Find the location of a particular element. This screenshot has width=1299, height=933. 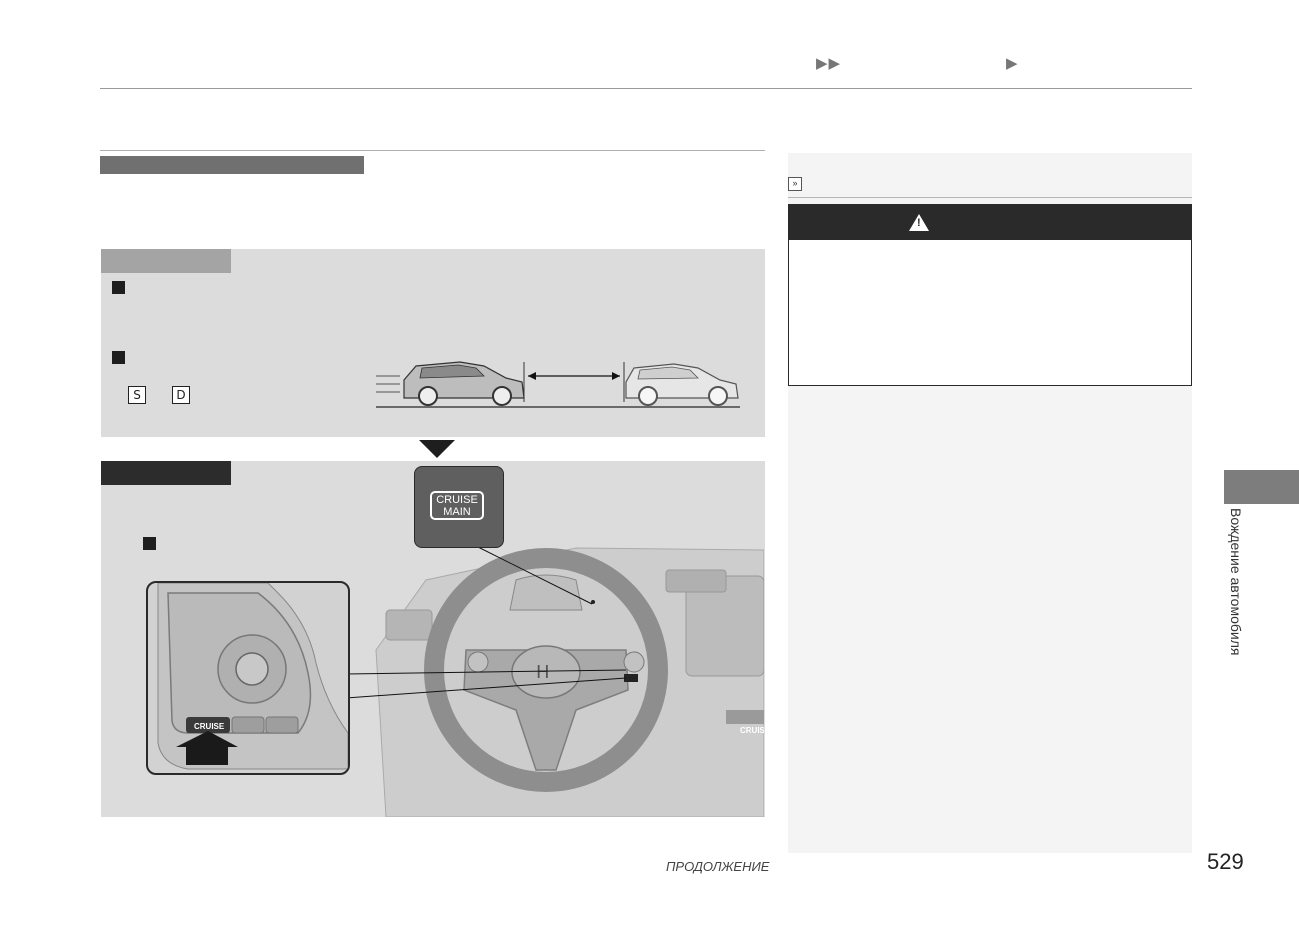

nav-double-arrow: ▶▶ is located at coordinates (829, 63).